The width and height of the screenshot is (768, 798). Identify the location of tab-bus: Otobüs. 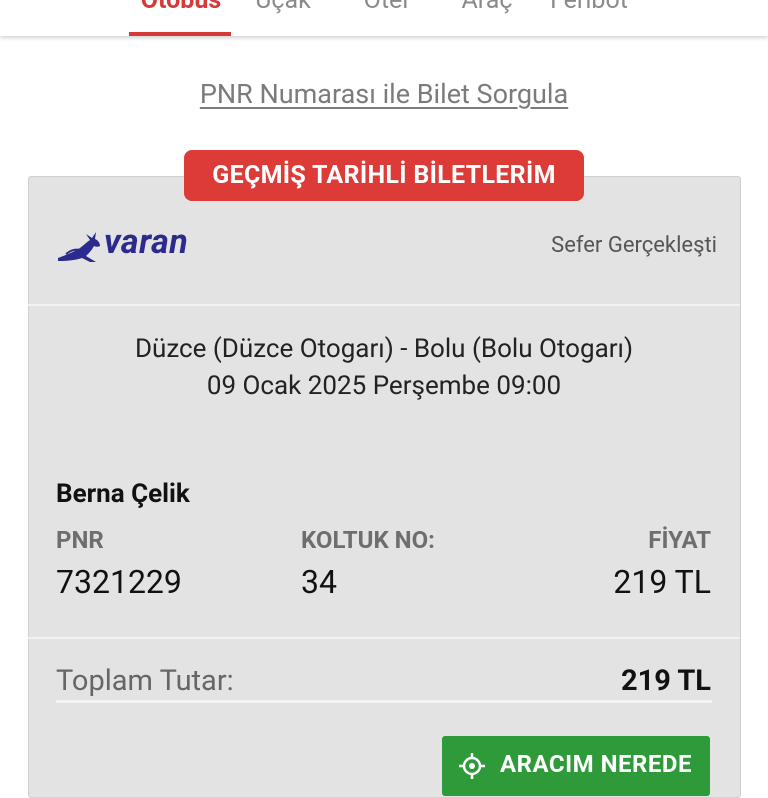
(181, 13).